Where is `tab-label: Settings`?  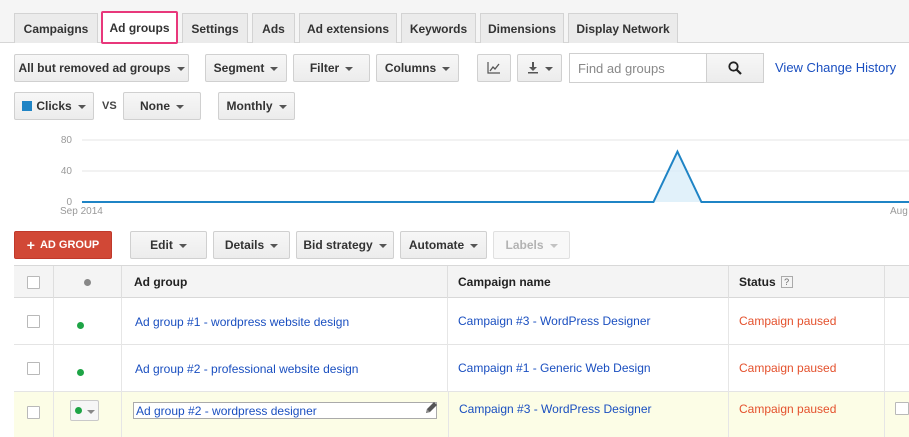 tab-label: Settings is located at coordinates (215, 28).